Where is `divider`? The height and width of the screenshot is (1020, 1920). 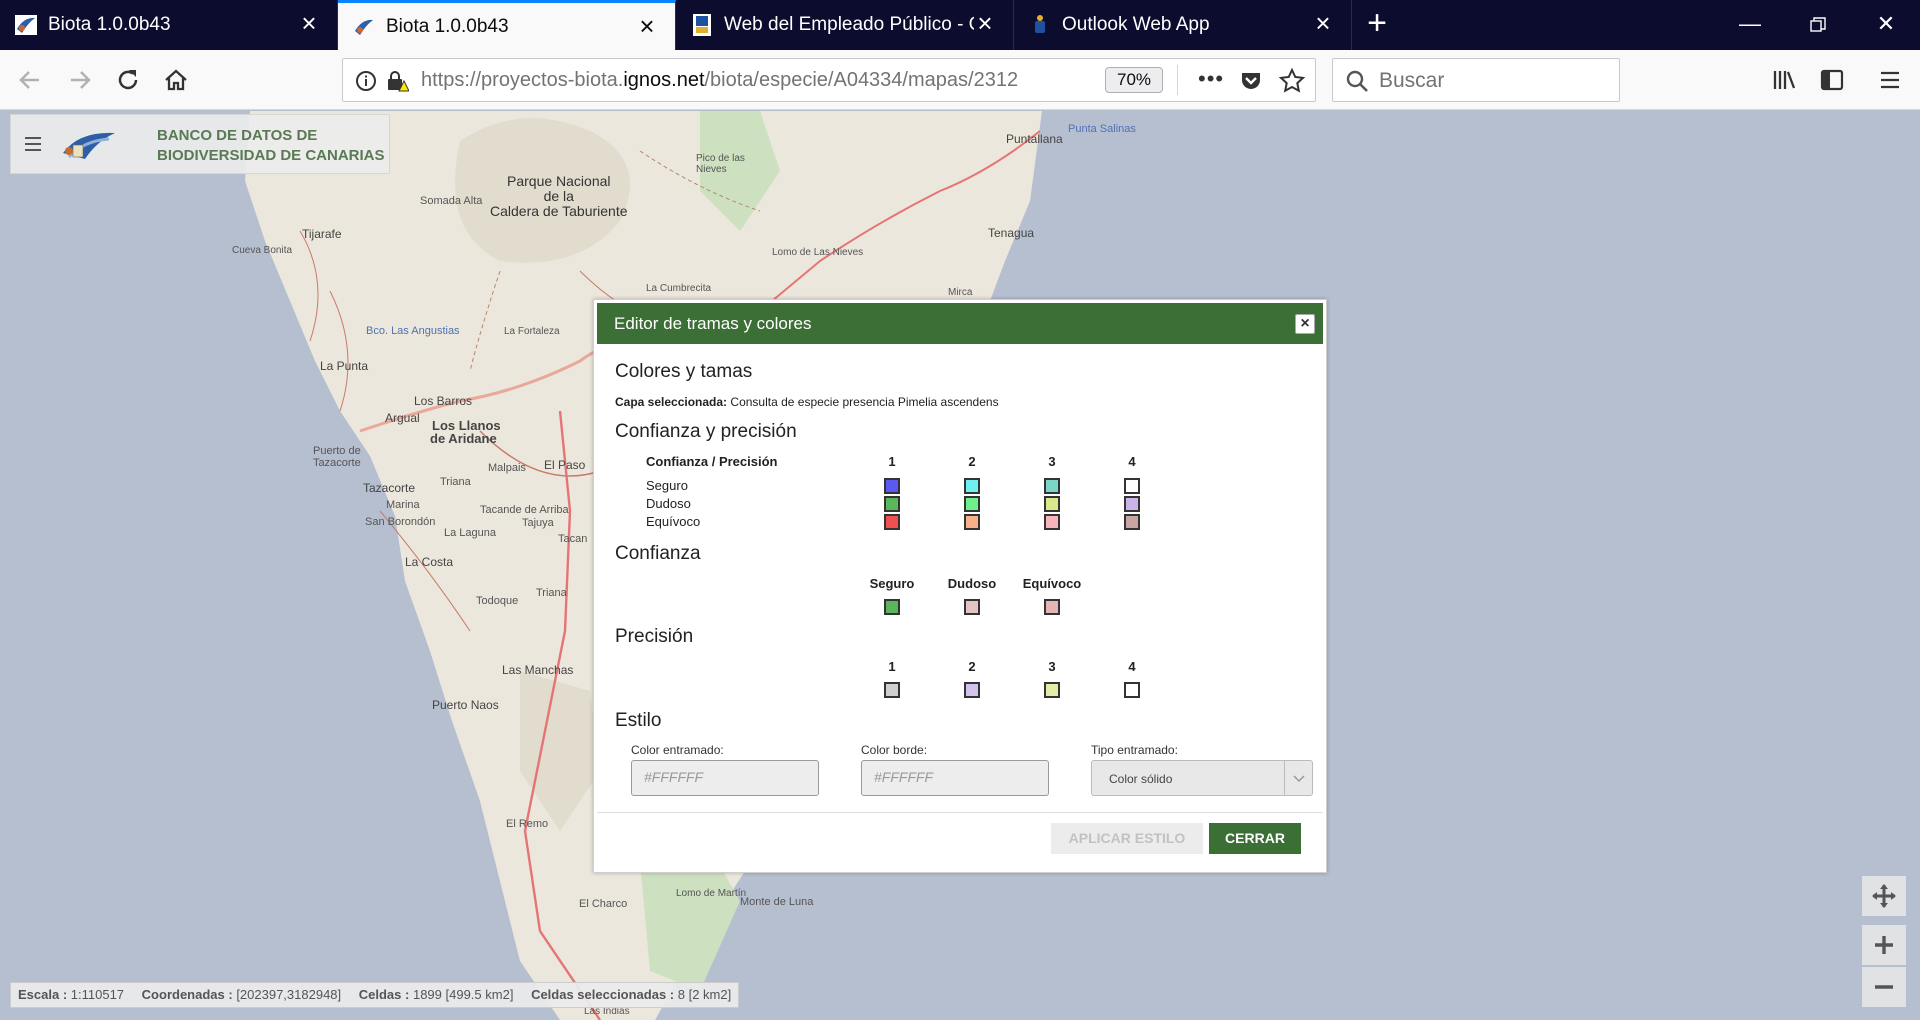 divider is located at coordinates (1177, 80).